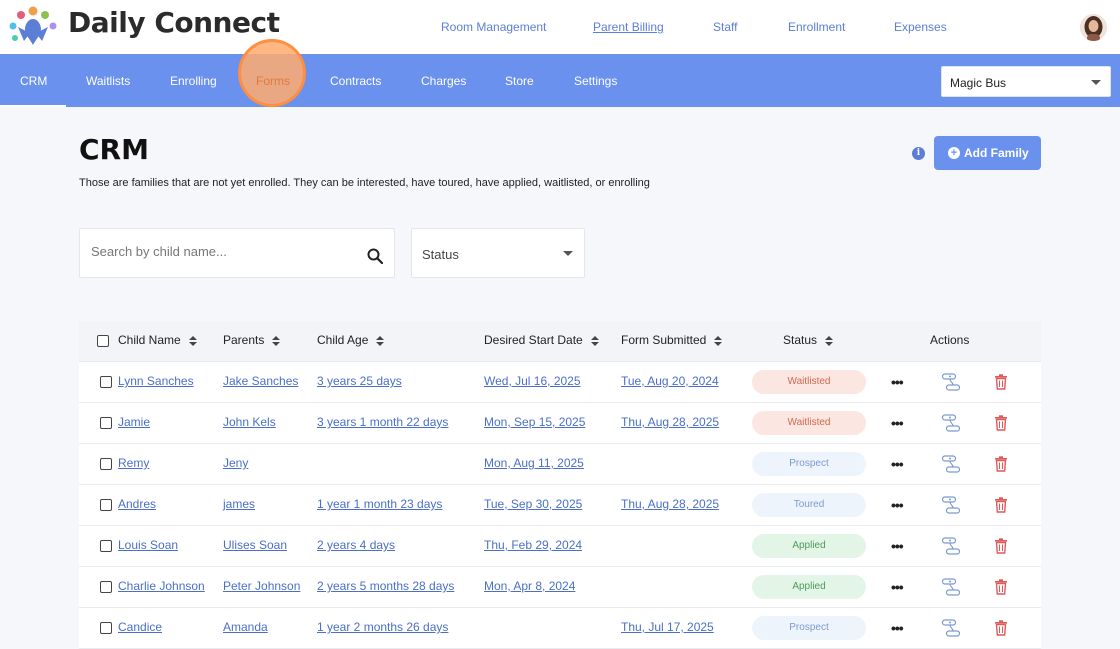 This screenshot has height=649, width=1120. What do you see at coordinates (385, 586) in the screenshot?
I see `child-age-link: 2 years 5 months 28 days` at bounding box center [385, 586].